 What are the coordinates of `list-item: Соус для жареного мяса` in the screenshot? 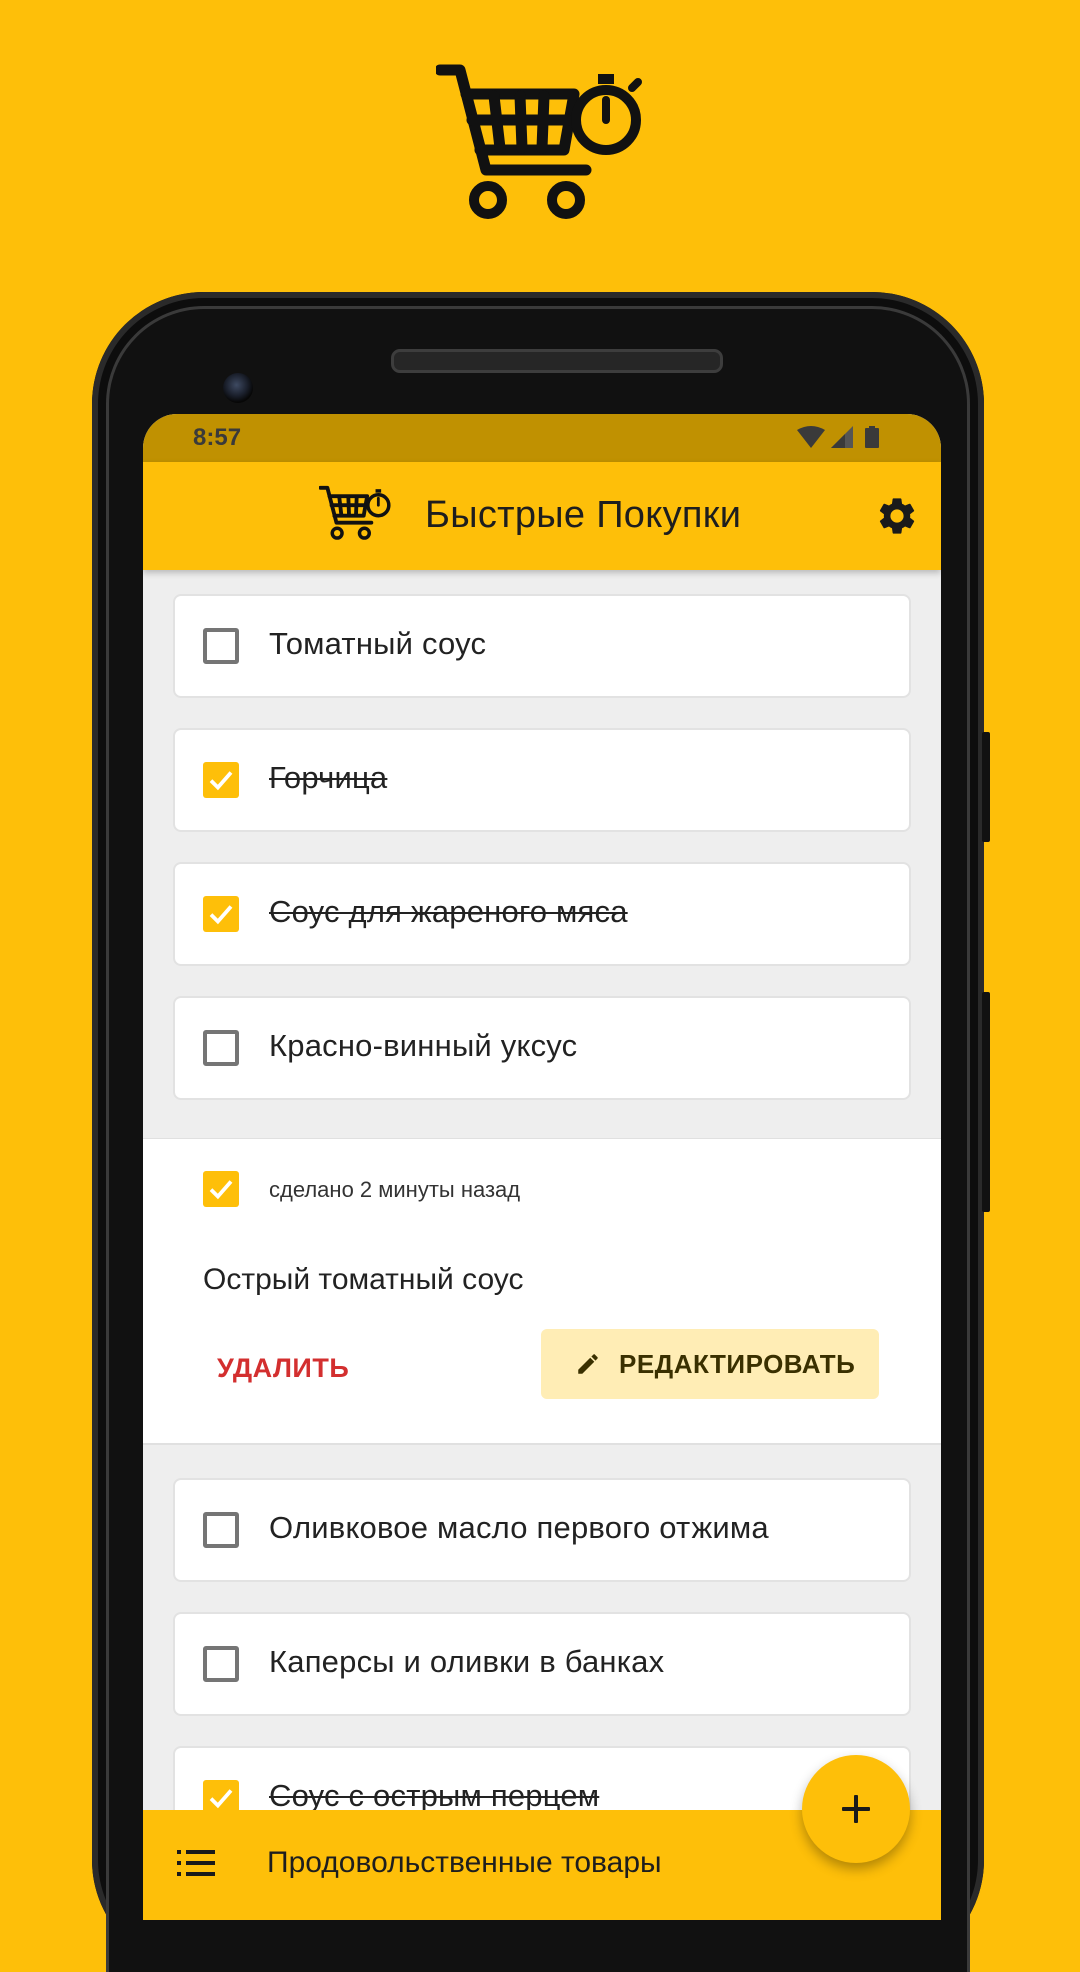 It's located at (542, 914).